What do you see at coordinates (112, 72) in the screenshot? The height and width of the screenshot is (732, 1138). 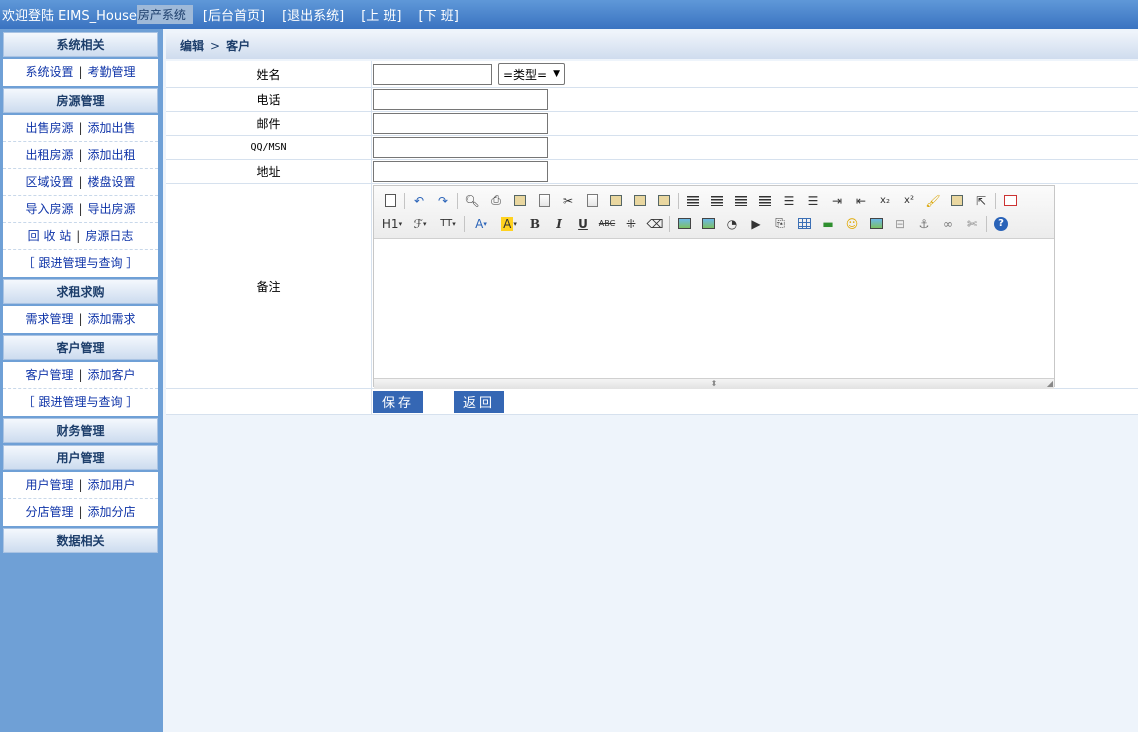 I see `attendance-link: 考勤管理` at bounding box center [112, 72].